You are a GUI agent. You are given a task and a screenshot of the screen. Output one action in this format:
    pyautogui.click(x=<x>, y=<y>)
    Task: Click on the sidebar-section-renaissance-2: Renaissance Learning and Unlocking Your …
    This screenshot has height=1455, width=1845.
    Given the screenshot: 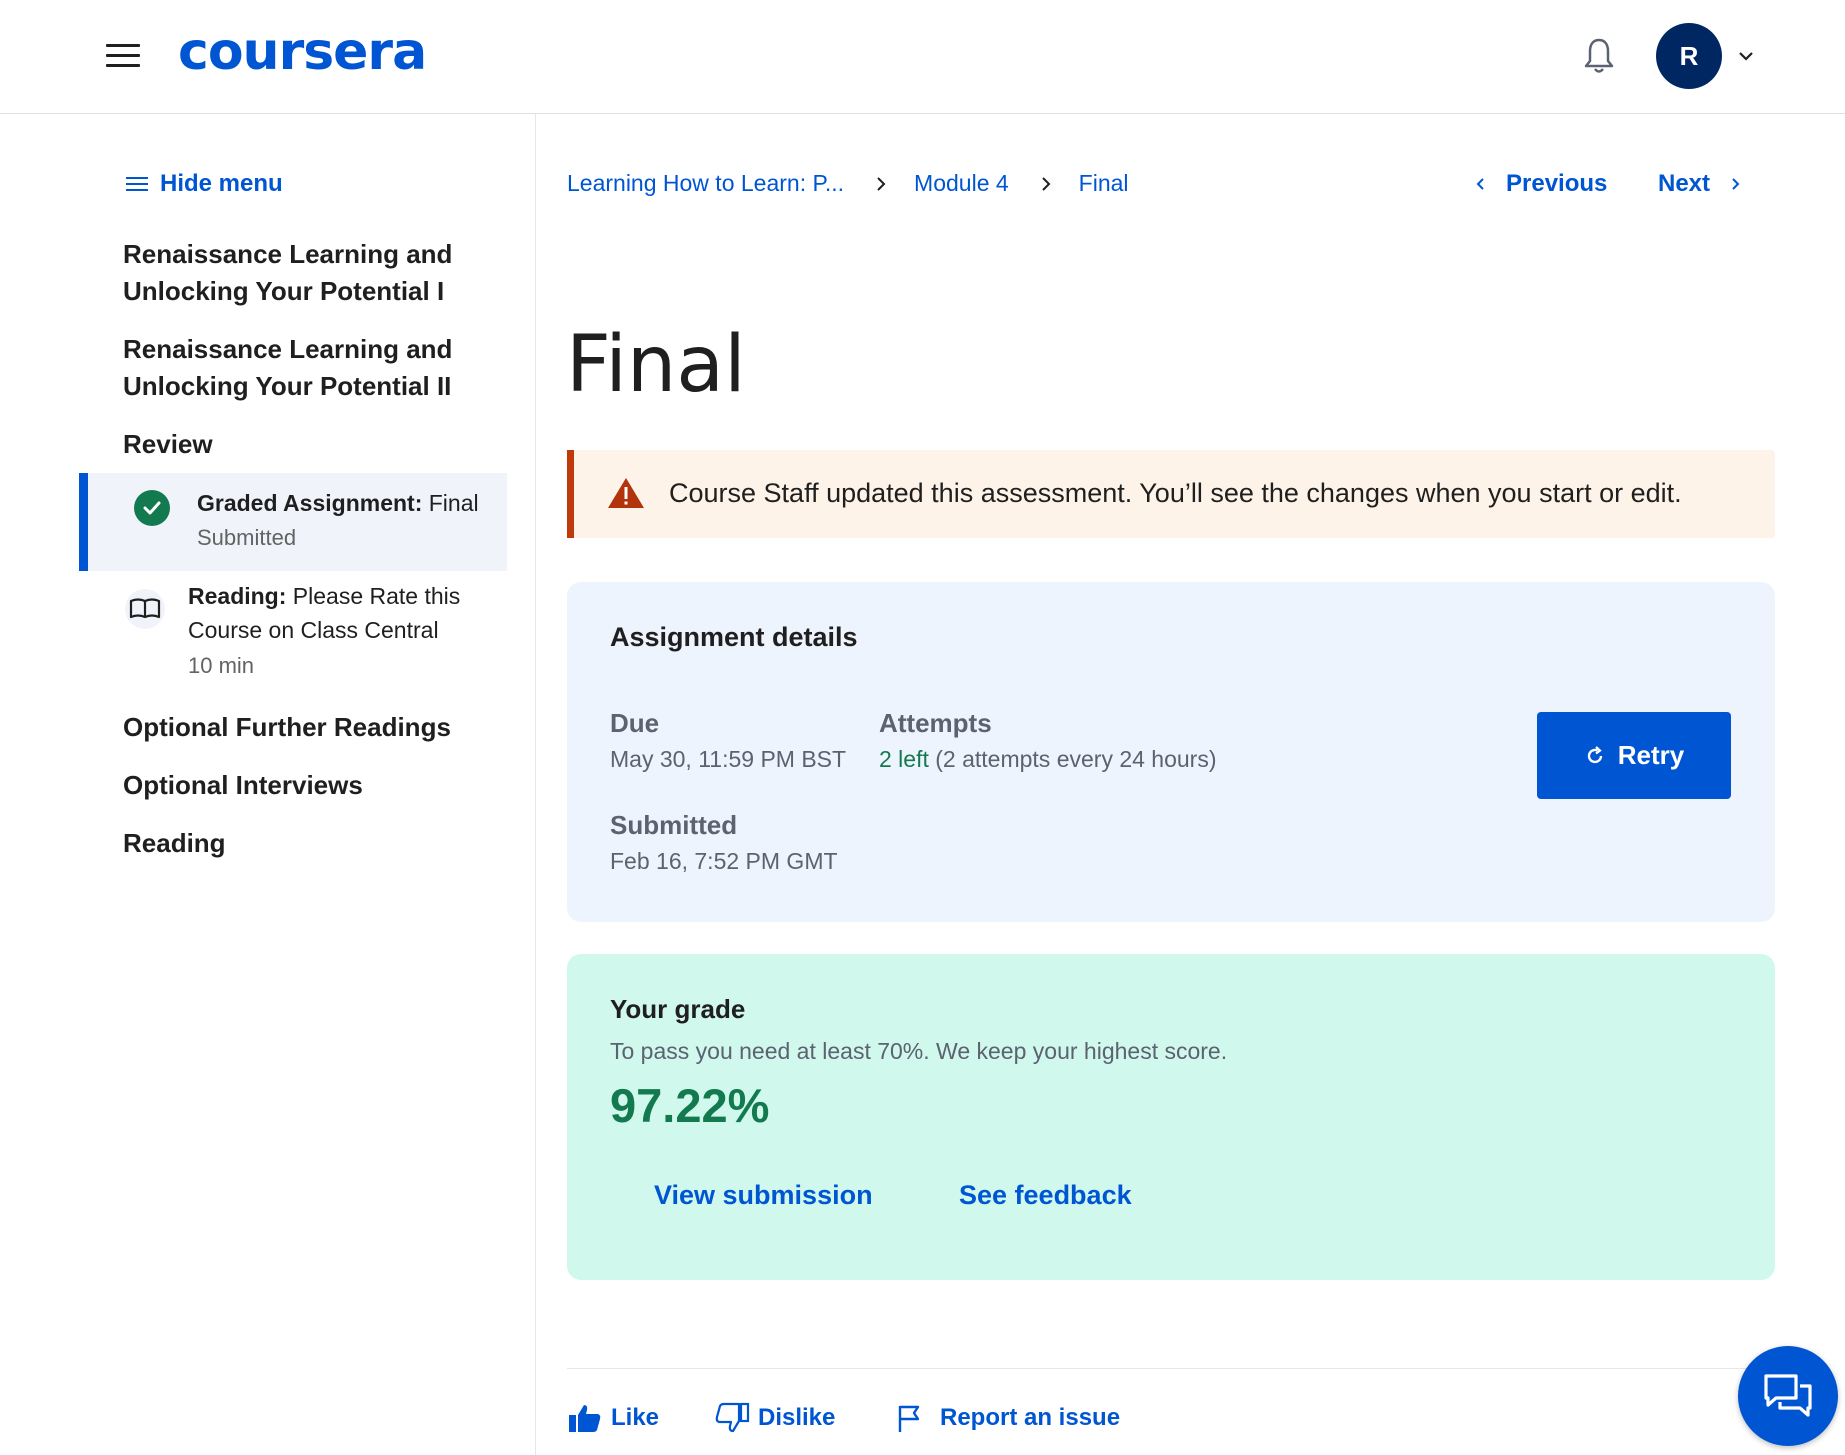 What is the action you would take?
    pyautogui.click(x=323, y=368)
    